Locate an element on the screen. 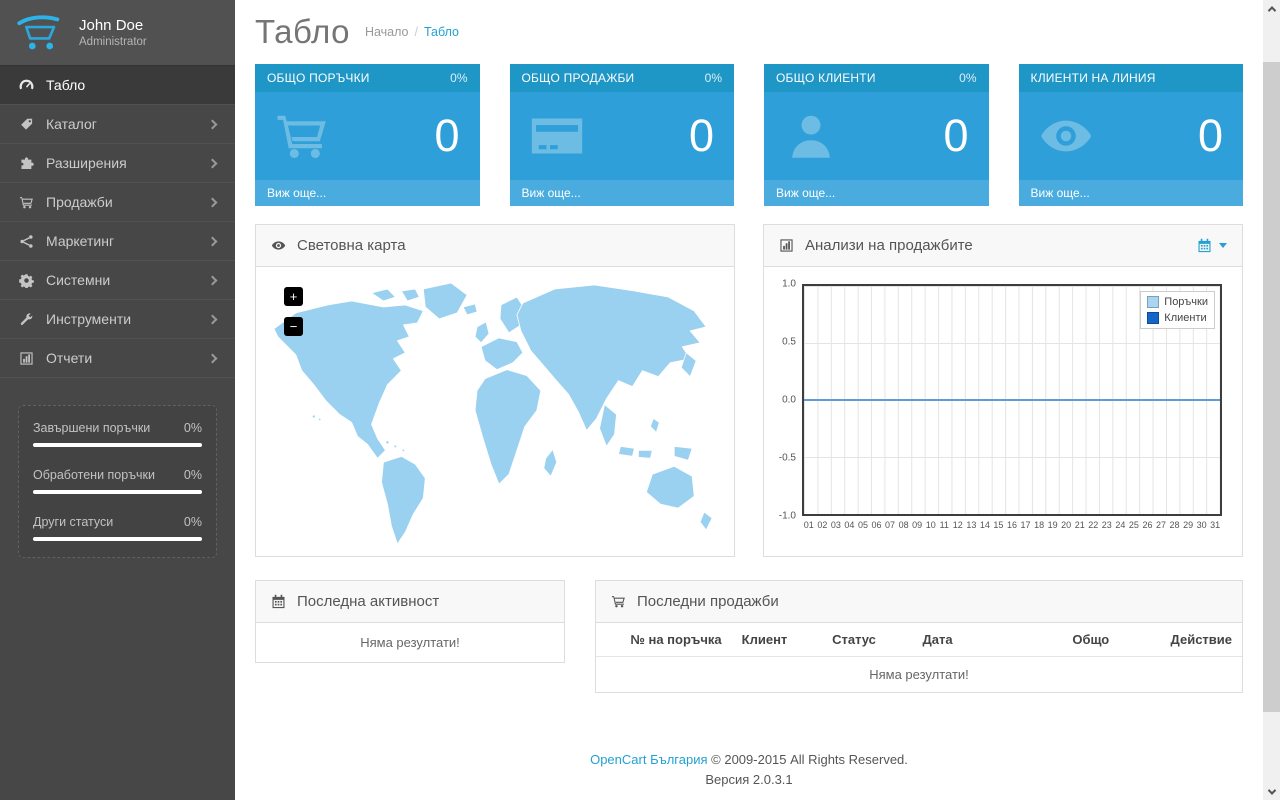  breadcrumb-current-link: Табло is located at coordinates (441, 32).